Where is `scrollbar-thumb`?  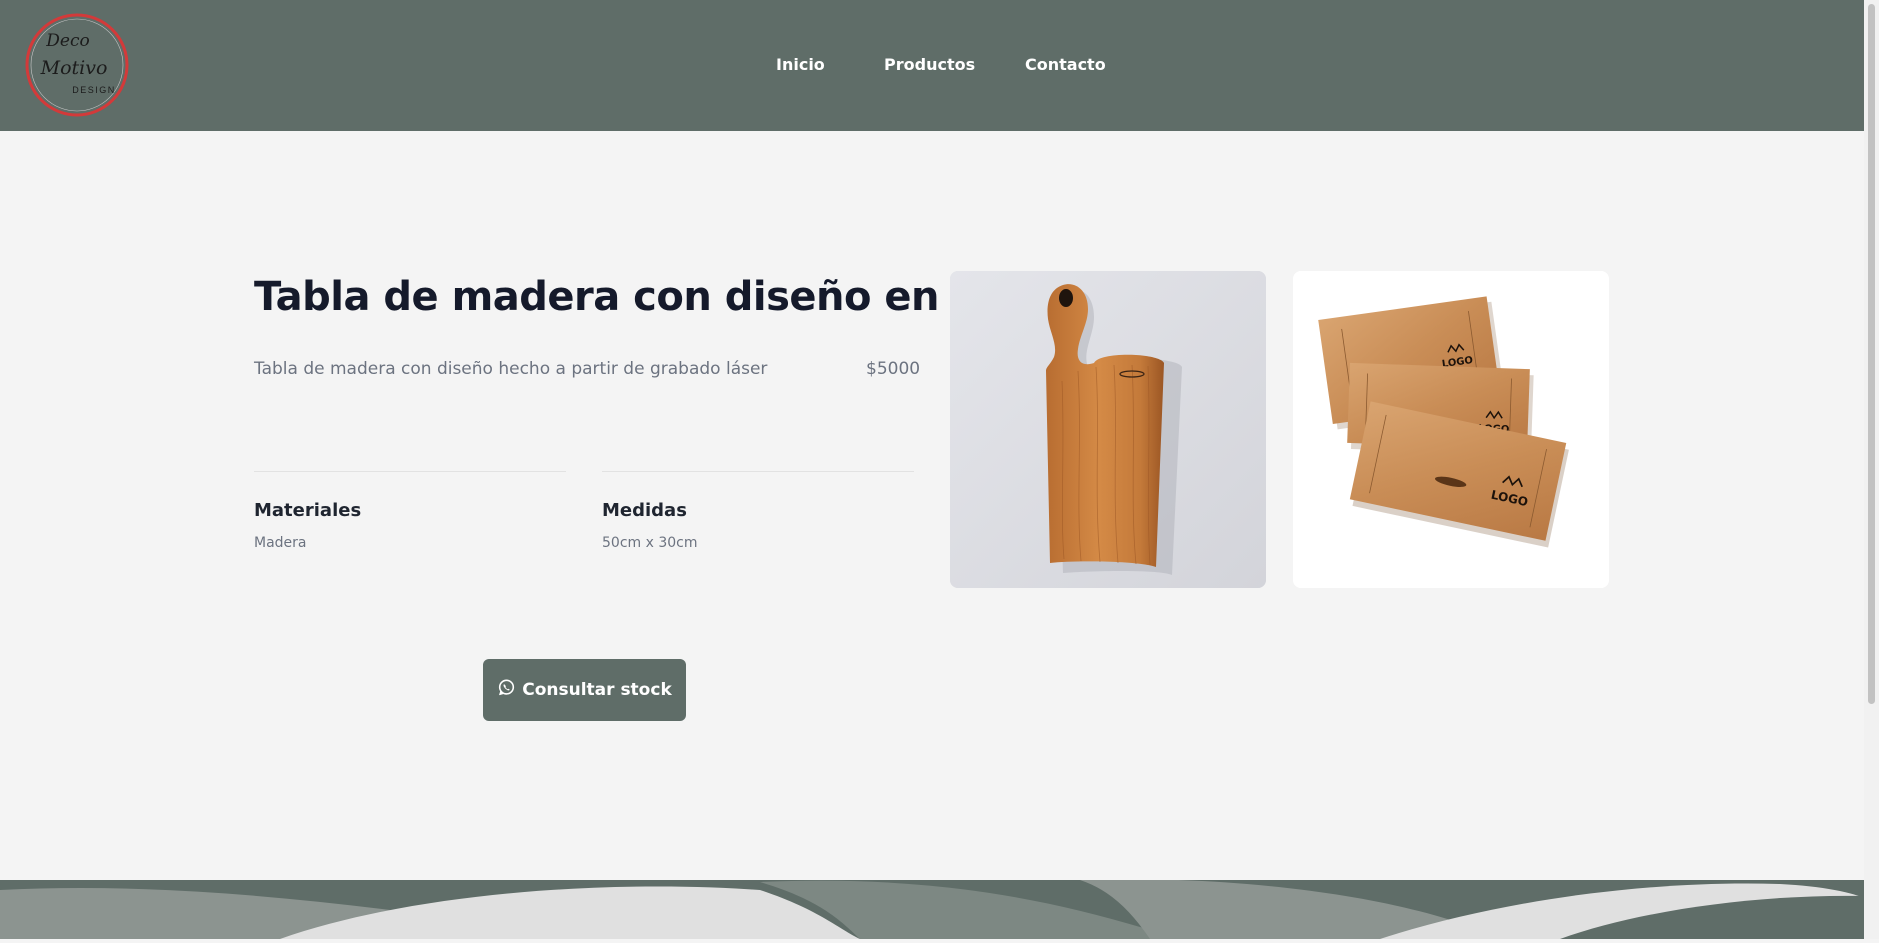
scrollbar-thumb is located at coordinates (1871, 354).